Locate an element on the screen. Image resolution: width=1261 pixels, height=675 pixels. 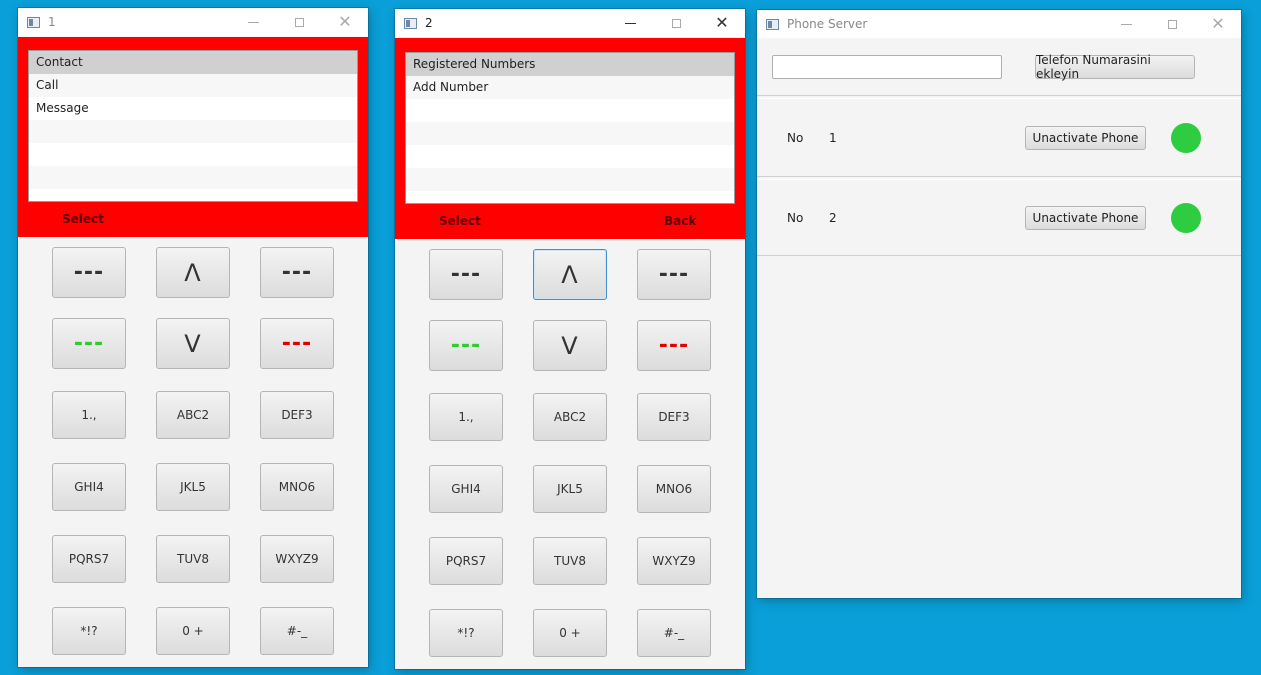
list-item: Call is located at coordinates (193, 85).